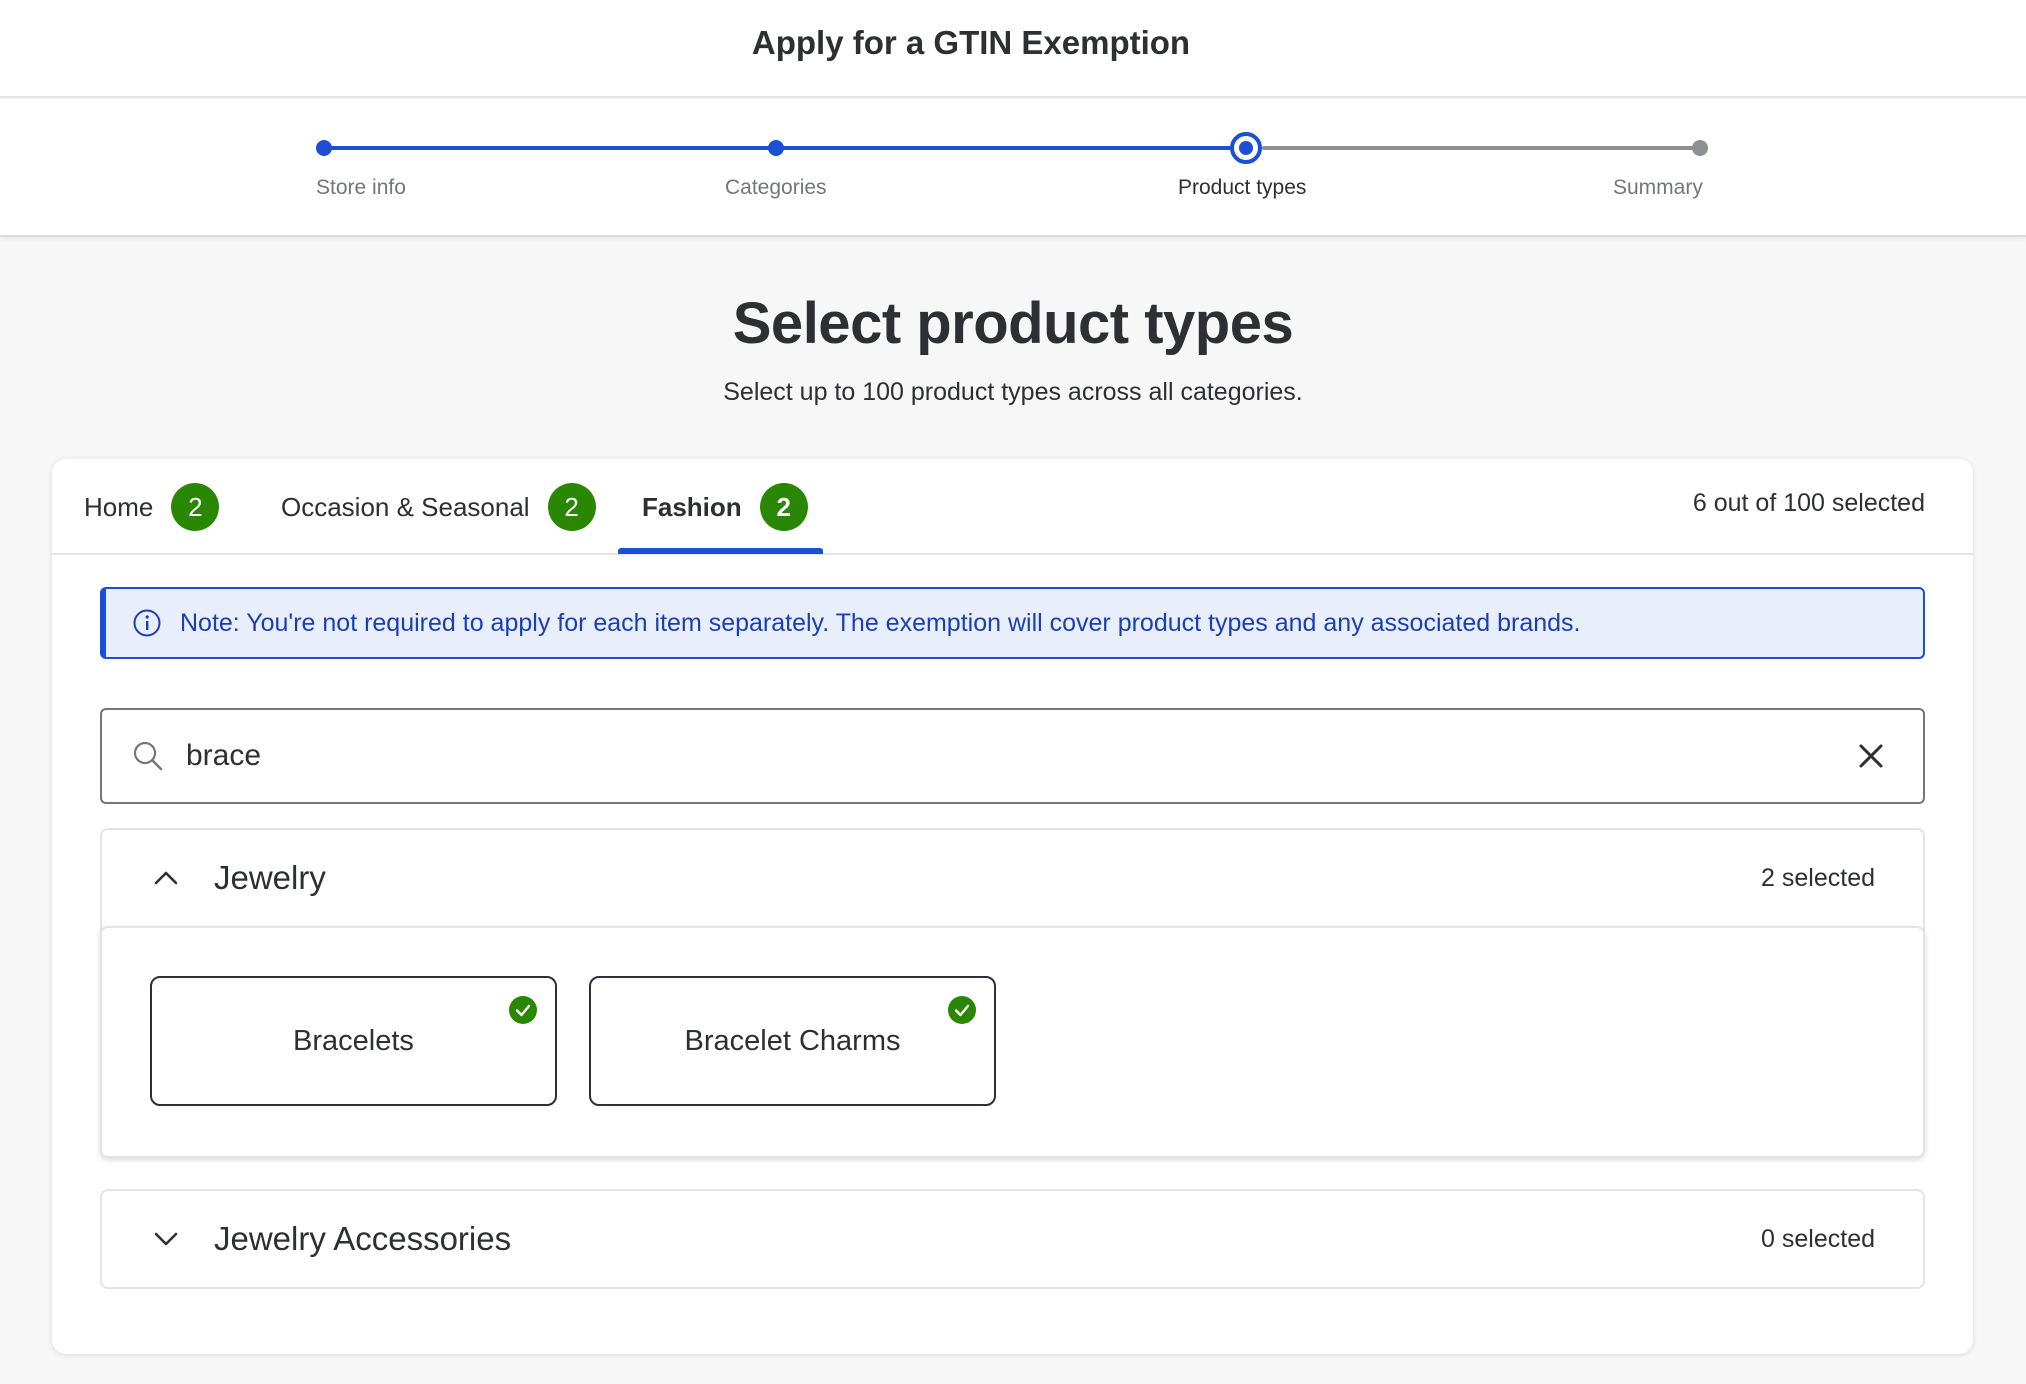  I want to click on header-title: Apply for a GTIN Exemption, so click(971, 42).